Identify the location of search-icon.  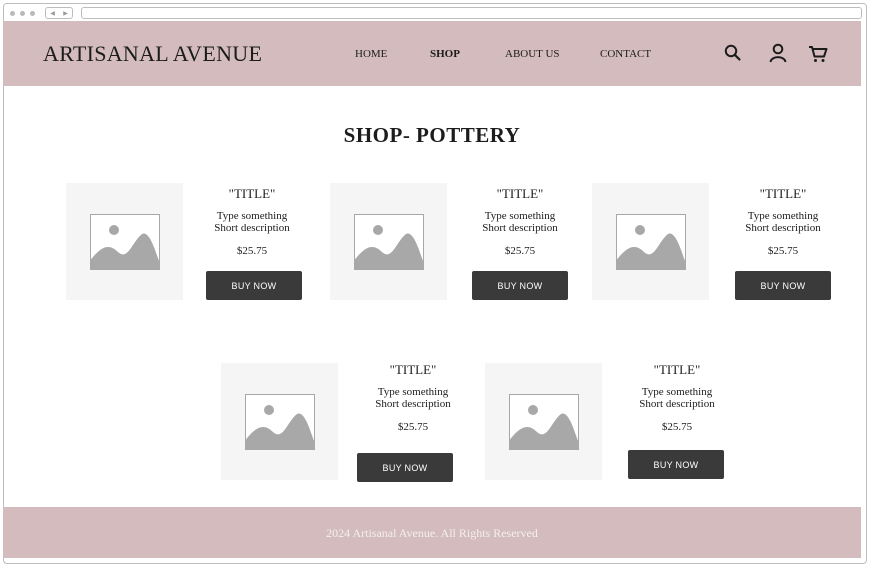
(733, 53).